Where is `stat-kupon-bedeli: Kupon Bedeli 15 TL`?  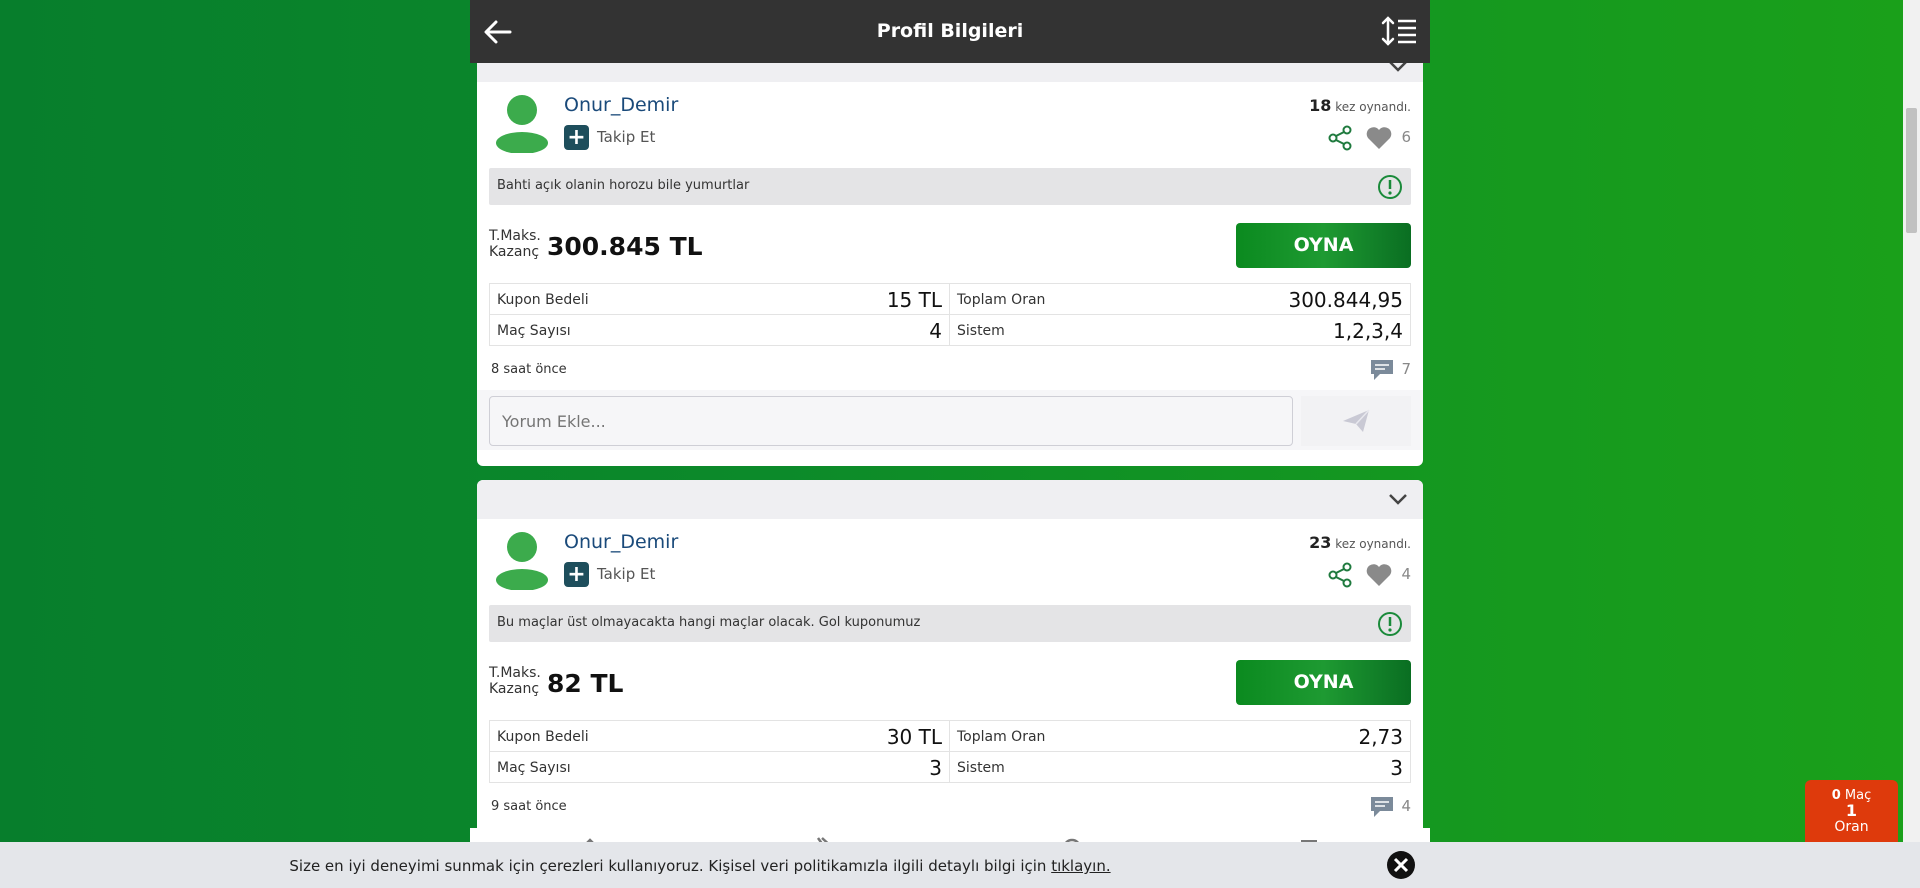 stat-kupon-bedeli: Kupon Bedeli 15 TL is located at coordinates (720, 299).